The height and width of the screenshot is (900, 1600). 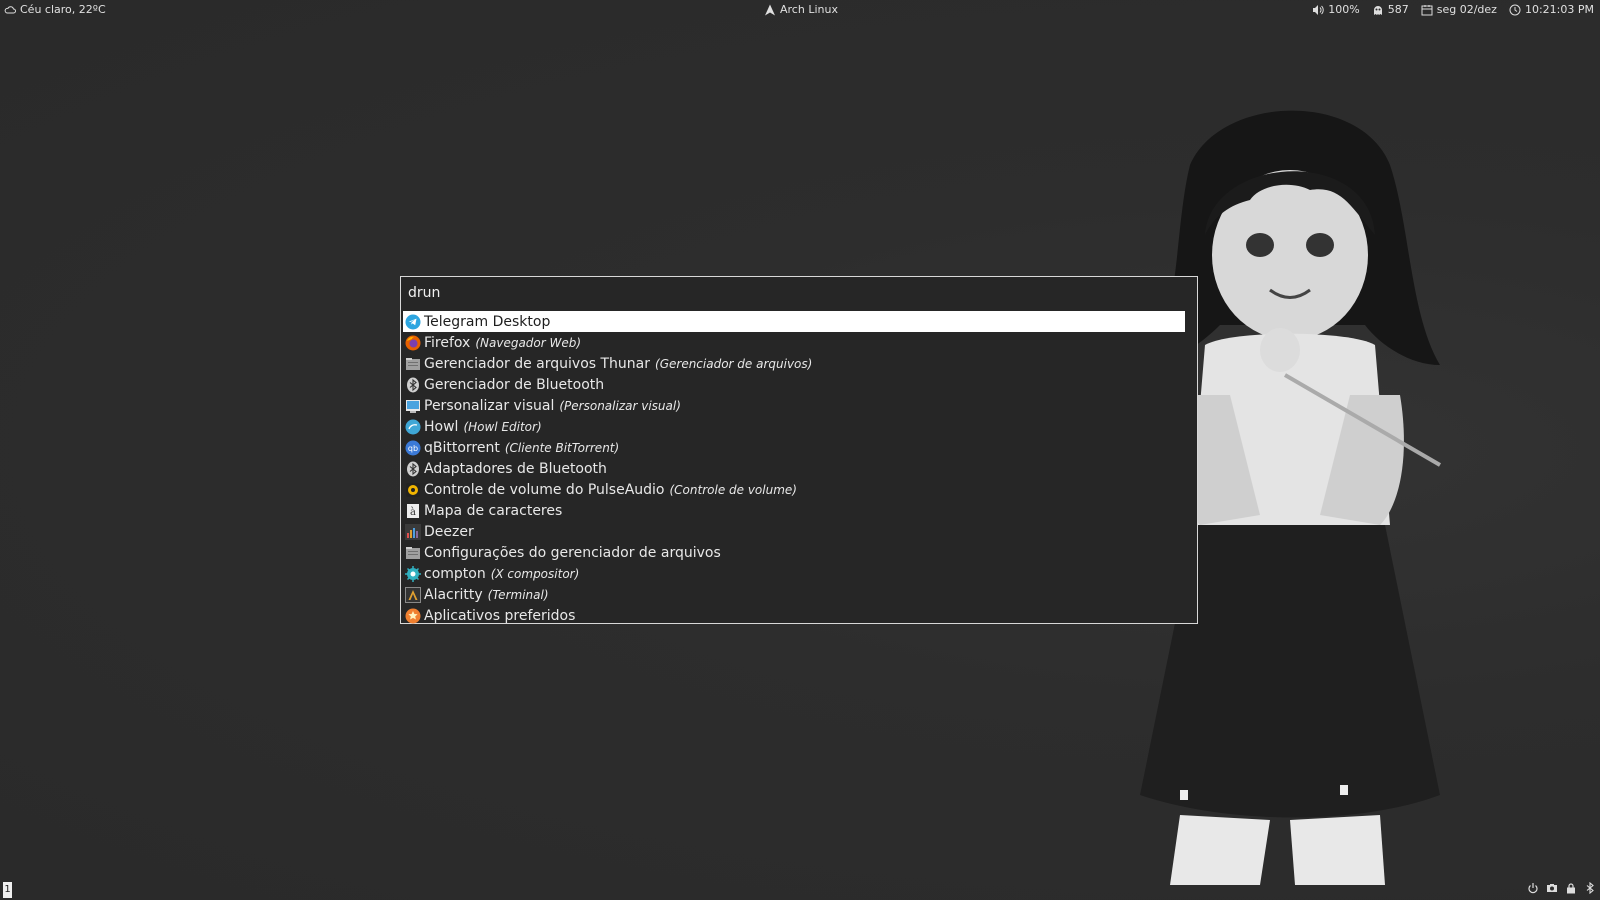 I want to click on entry-description: (Gerenciador de arquivos), so click(x=734, y=363).